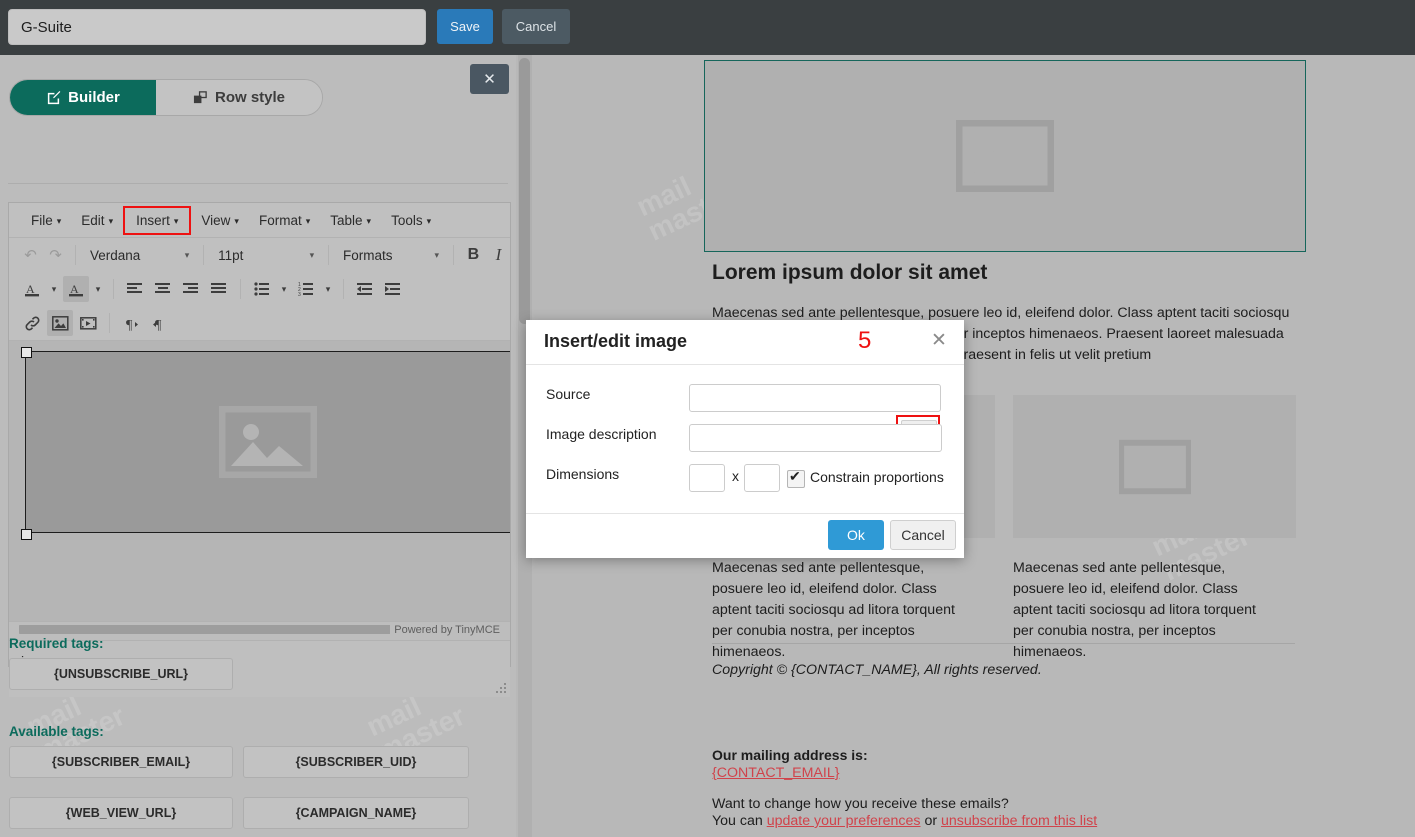 This screenshot has width=1415, height=837. I want to click on align-justify-icon, so click(219, 289).